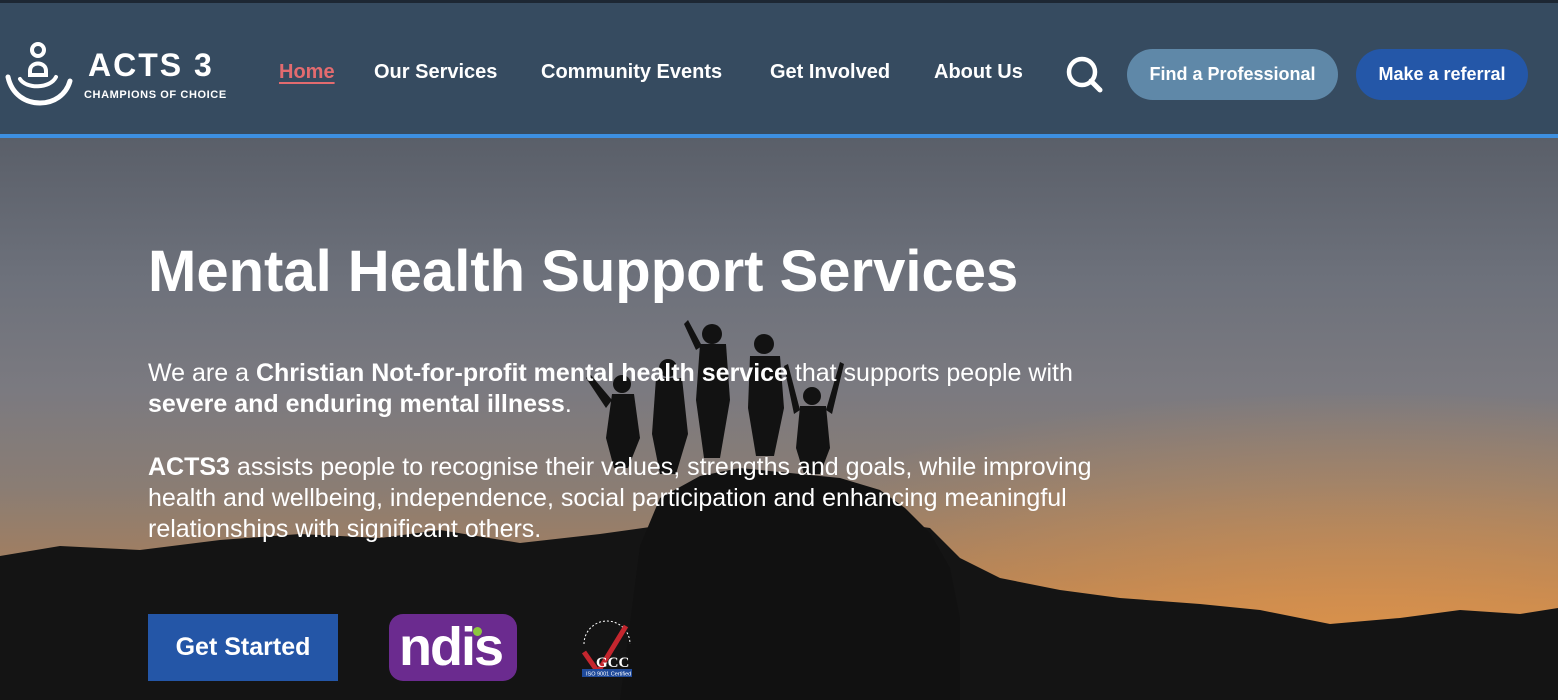 The width and height of the screenshot is (1558, 700). I want to click on find-professional-button: Find a Professional, so click(1232, 74).